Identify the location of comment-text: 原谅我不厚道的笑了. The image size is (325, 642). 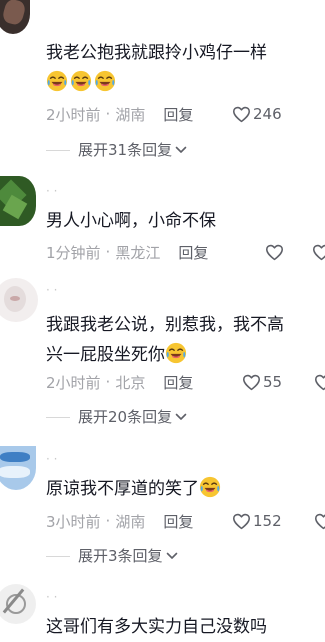
(184, 489).